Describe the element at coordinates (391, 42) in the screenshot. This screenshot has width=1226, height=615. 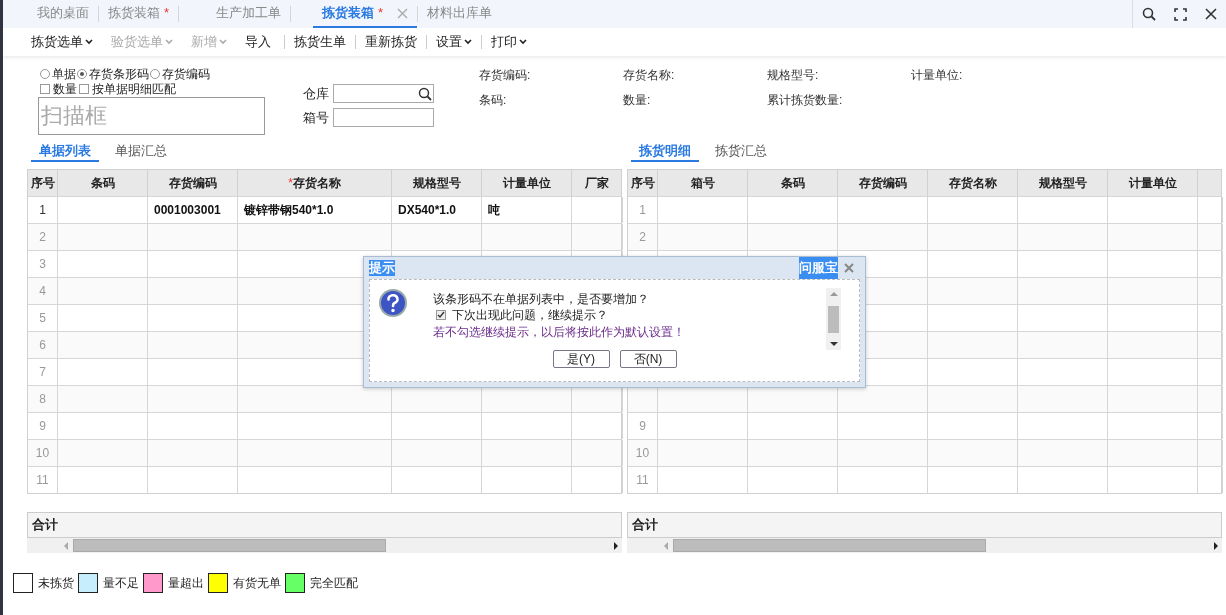
I see `toolbar-button: 重新拣货` at that location.